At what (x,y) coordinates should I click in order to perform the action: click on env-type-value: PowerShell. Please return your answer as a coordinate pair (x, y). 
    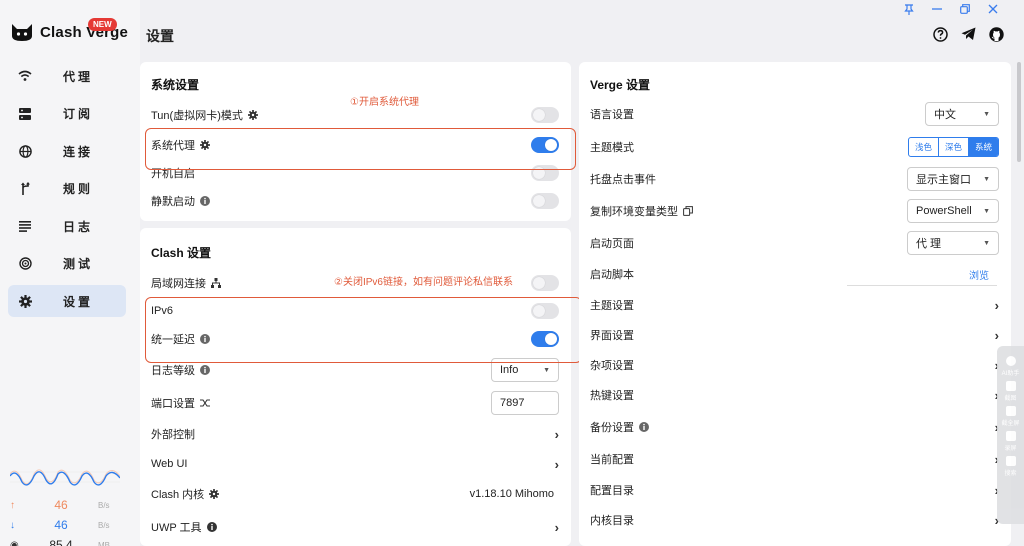
    Looking at the image, I should click on (944, 211).